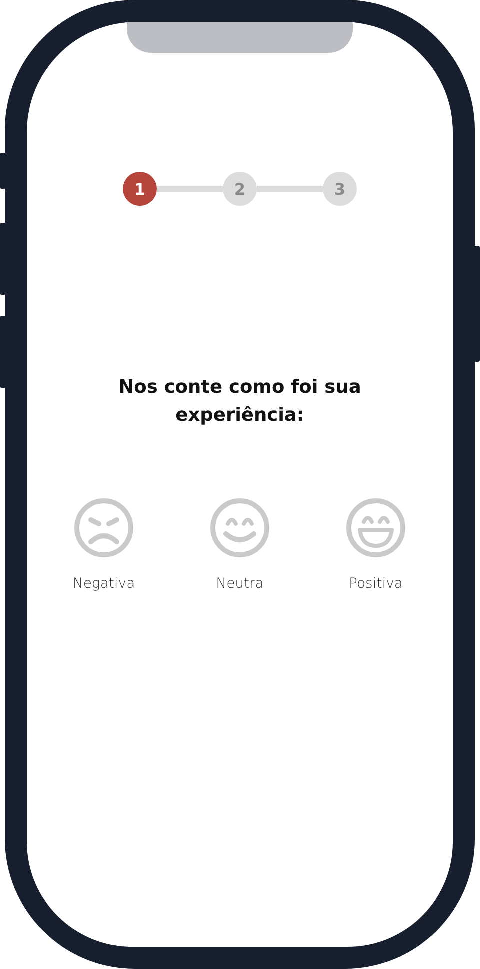 The width and height of the screenshot is (480, 969). What do you see at coordinates (340, 189) in the screenshot?
I see `step-indicator: 3` at bounding box center [340, 189].